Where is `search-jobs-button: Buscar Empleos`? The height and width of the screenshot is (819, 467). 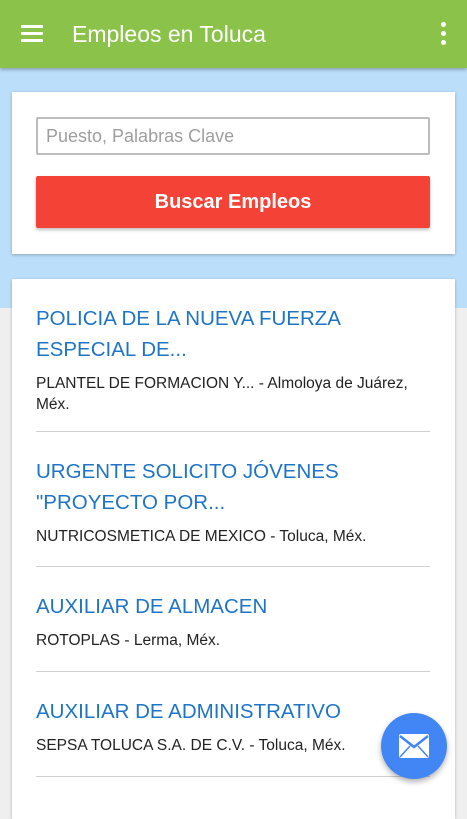
search-jobs-button: Buscar Empleos is located at coordinates (233, 202).